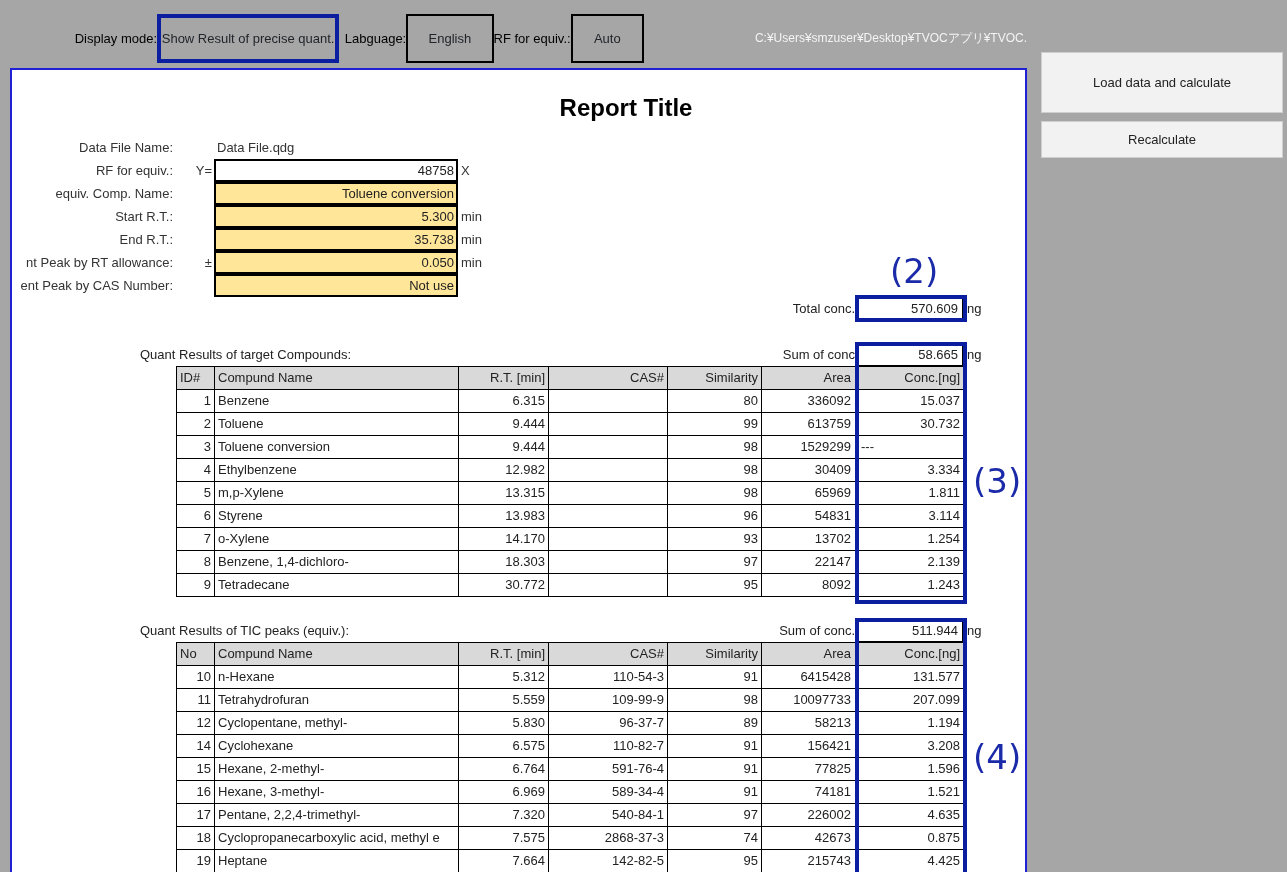 The width and height of the screenshot is (1287, 872). I want to click on table-cell: 12, so click(195, 723).